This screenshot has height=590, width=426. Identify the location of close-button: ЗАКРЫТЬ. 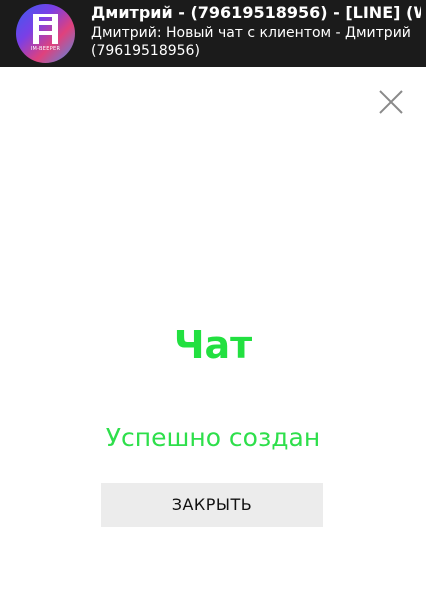
(212, 505).